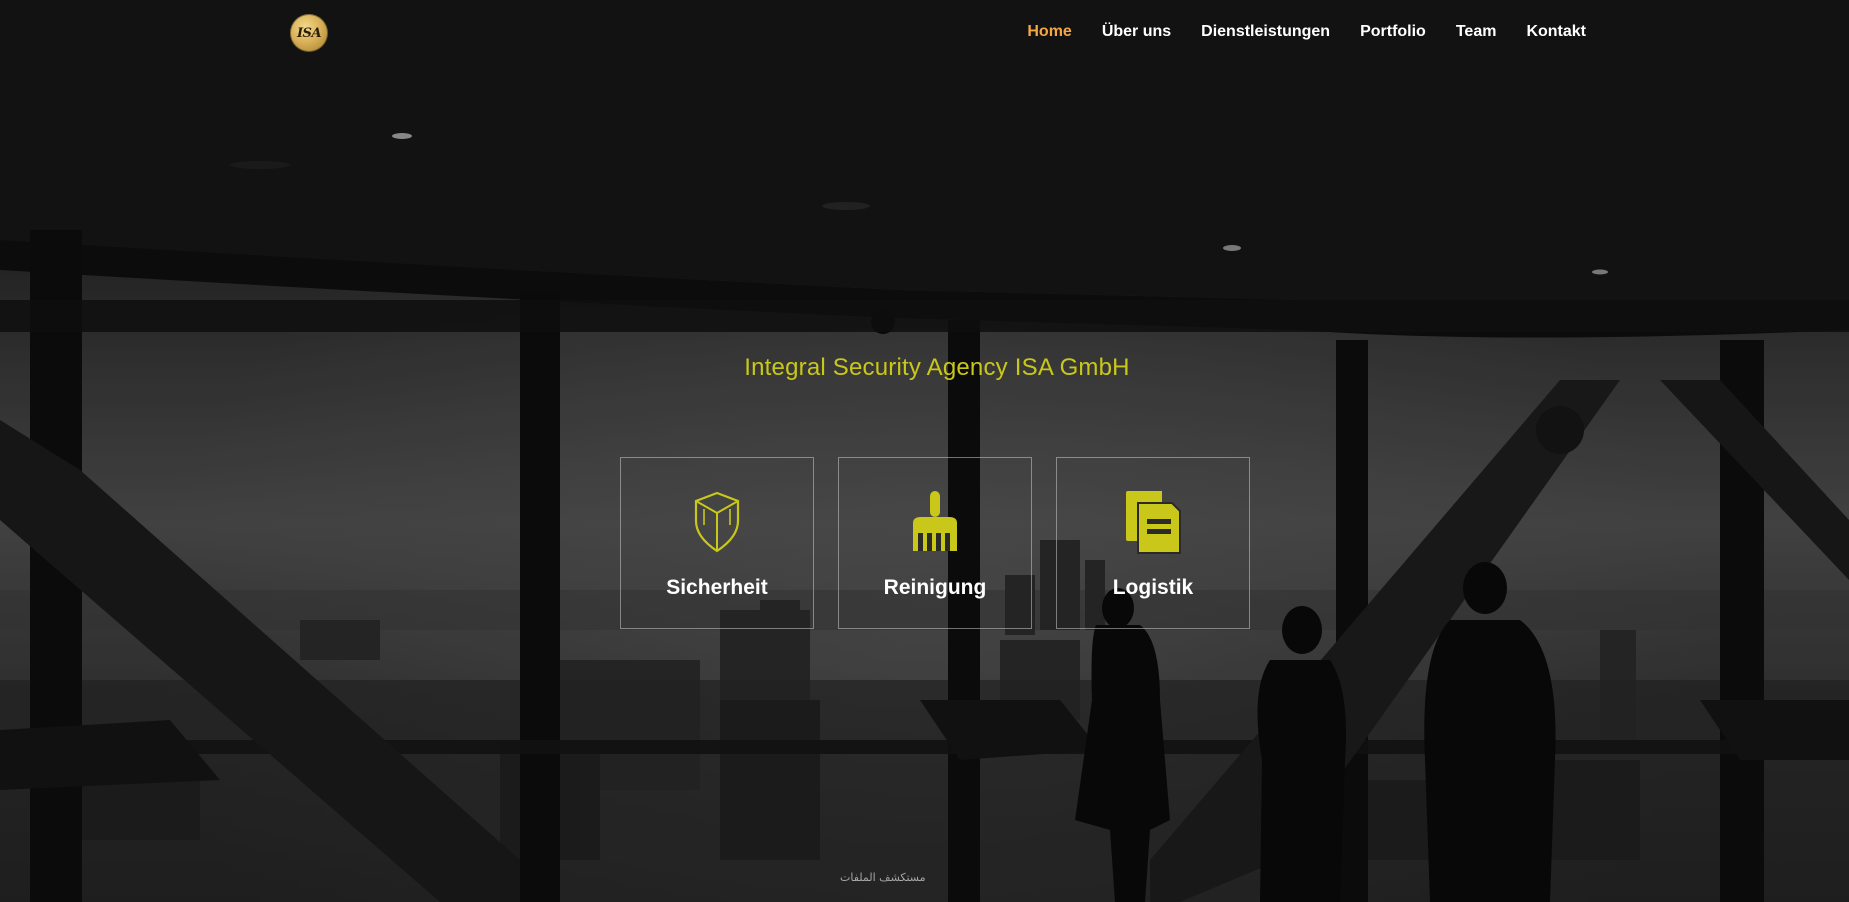 The width and height of the screenshot is (1849, 902). Describe the element at coordinates (1393, 32) in the screenshot. I see `nav-item-portfolio: Portfolio` at that location.